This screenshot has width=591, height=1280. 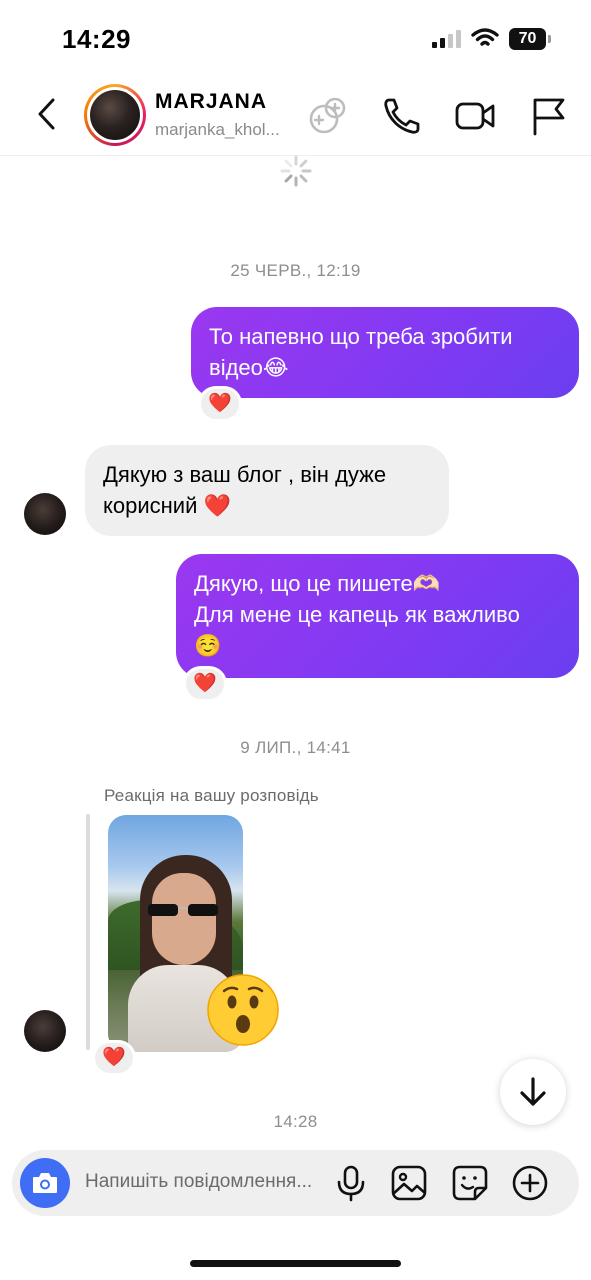 What do you see at coordinates (549, 116) in the screenshot?
I see `flag-icon` at bounding box center [549, 116].